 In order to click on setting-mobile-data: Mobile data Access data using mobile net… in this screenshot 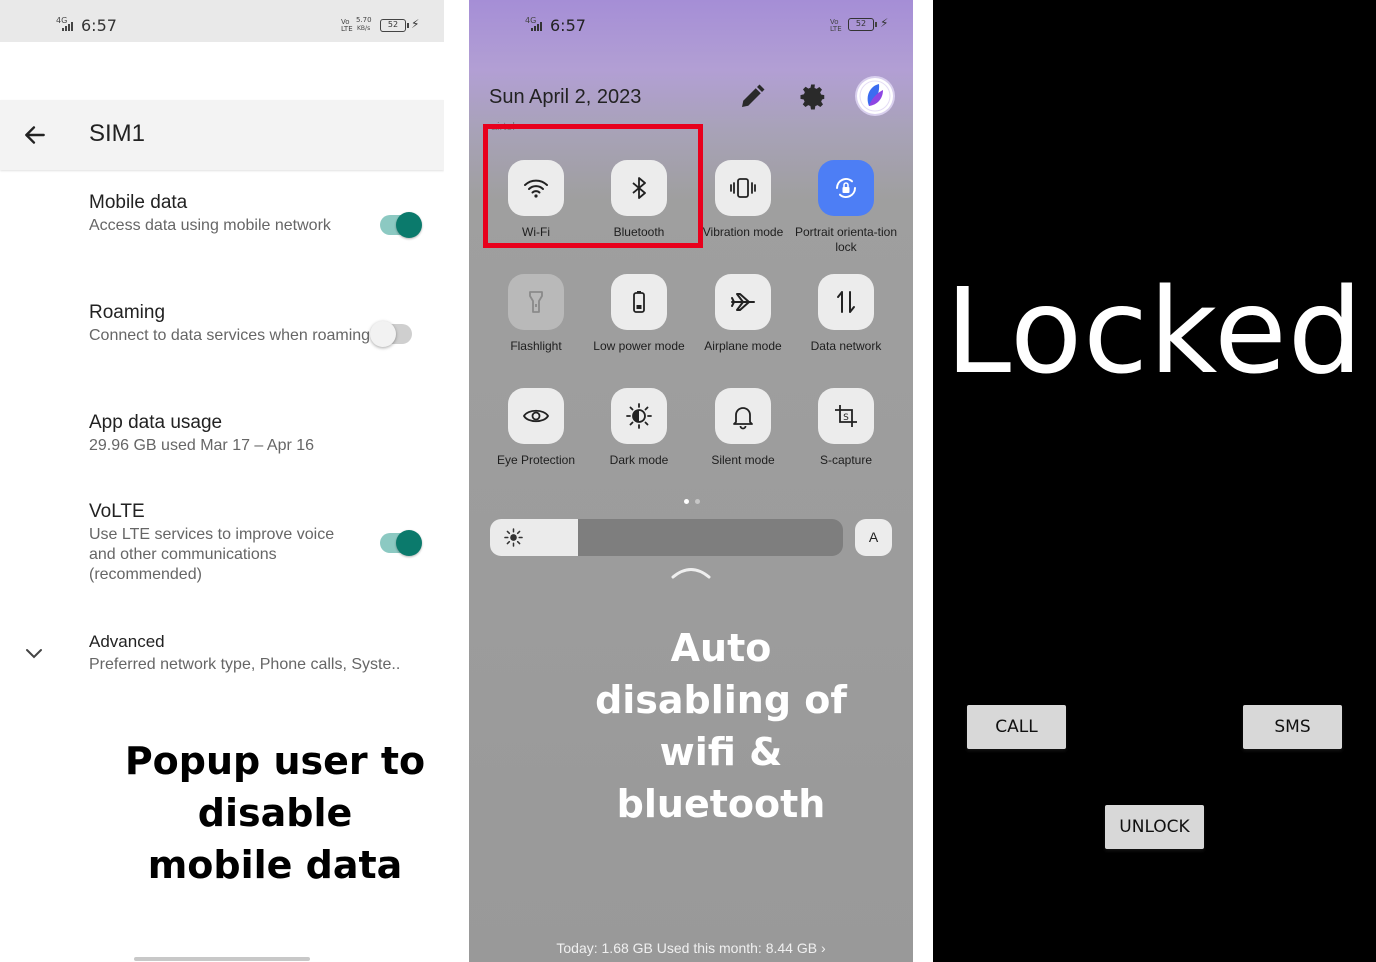, I will do `click(234, 213)`.